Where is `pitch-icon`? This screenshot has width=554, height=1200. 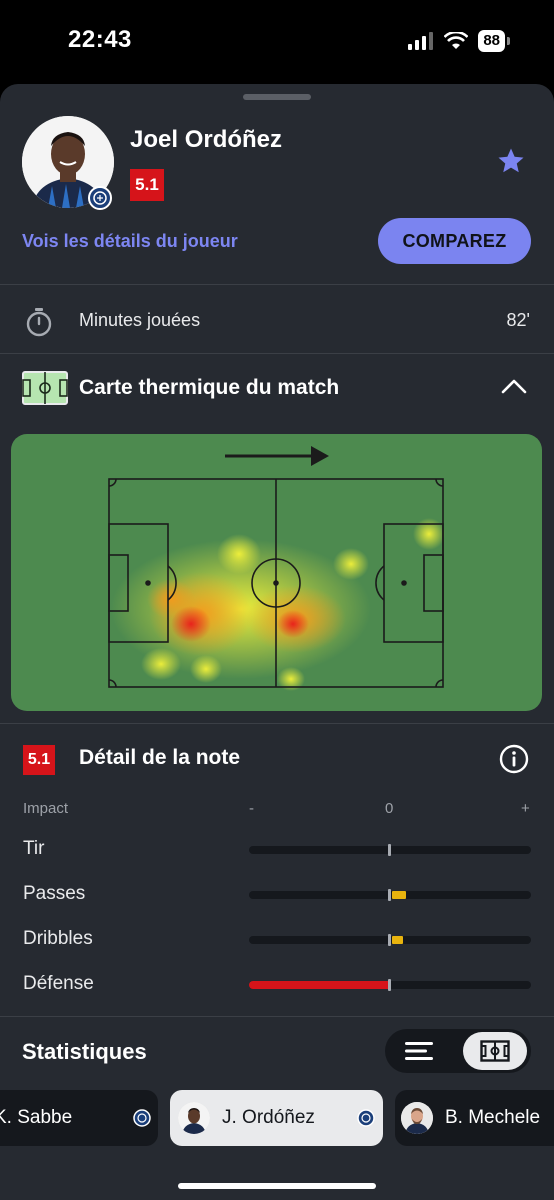
pitch-icon is located at coordinates (45, 388).